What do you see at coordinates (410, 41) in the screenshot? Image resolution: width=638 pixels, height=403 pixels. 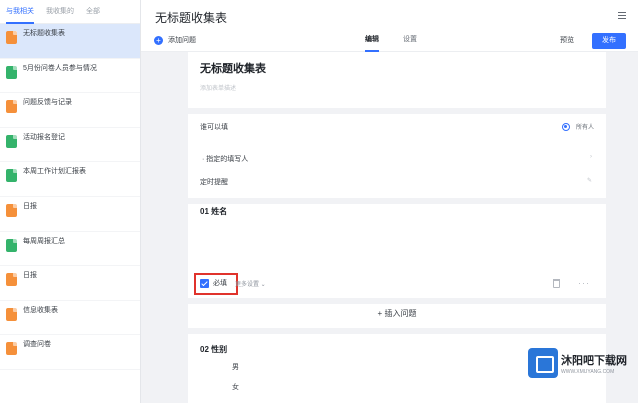 I see `tab-settings: 设置` at bounding box center [410, 41].